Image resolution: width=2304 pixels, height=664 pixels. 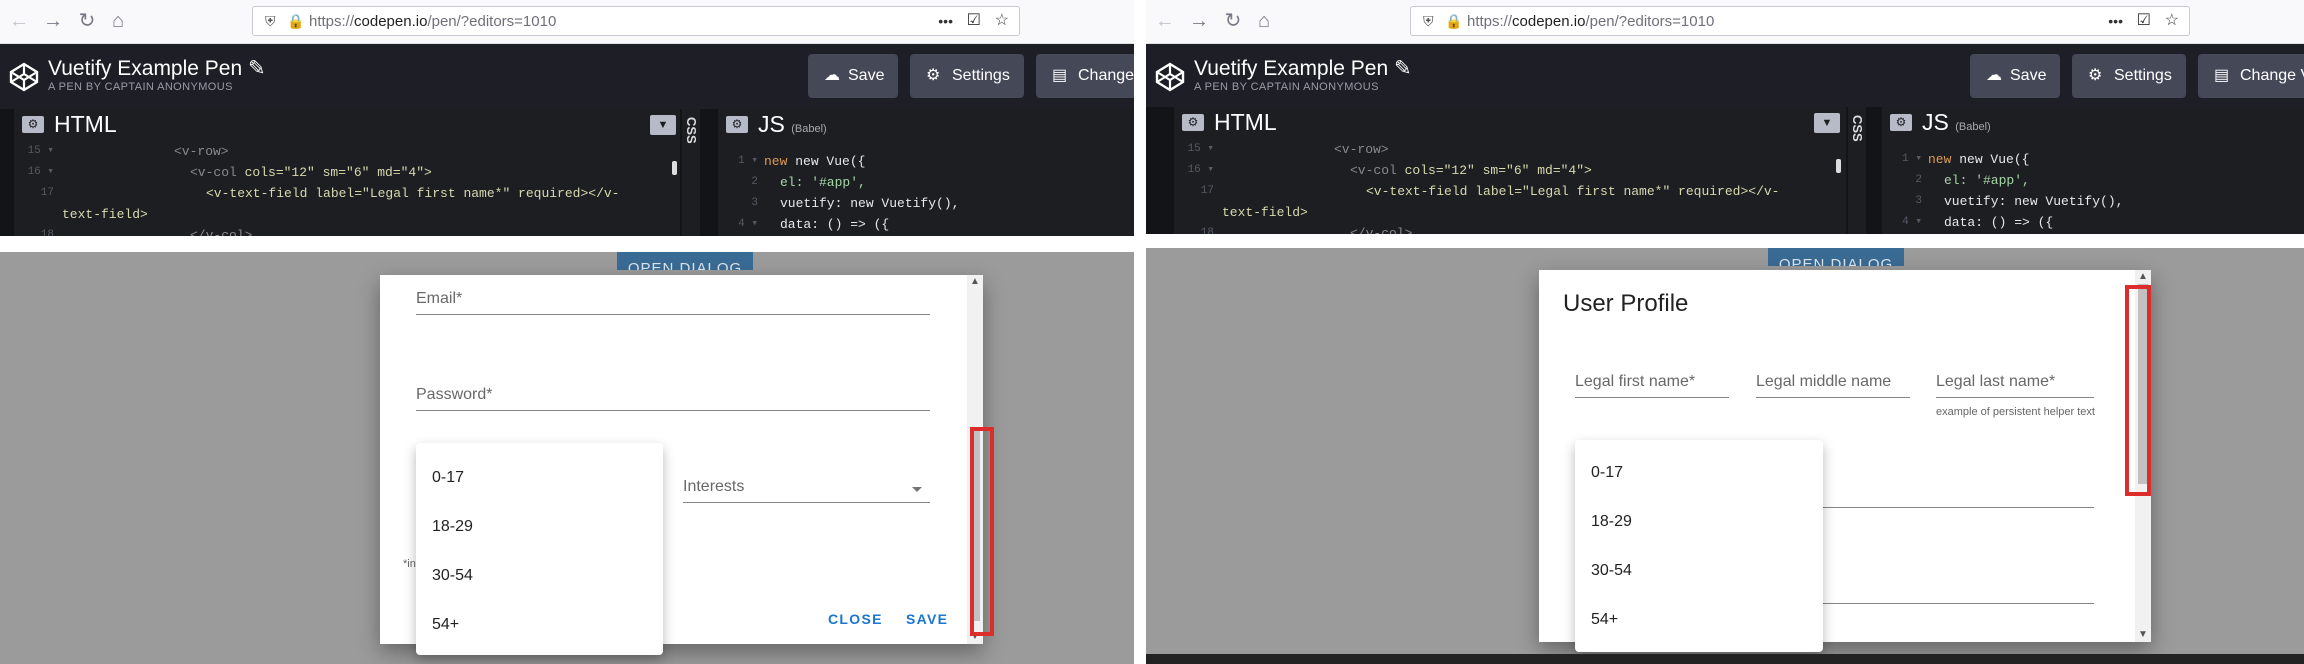 What do you see at coordinates (1725, 659) in the screenshot?
I see `page-bottom-bar` at bounding box center [1725, 659].